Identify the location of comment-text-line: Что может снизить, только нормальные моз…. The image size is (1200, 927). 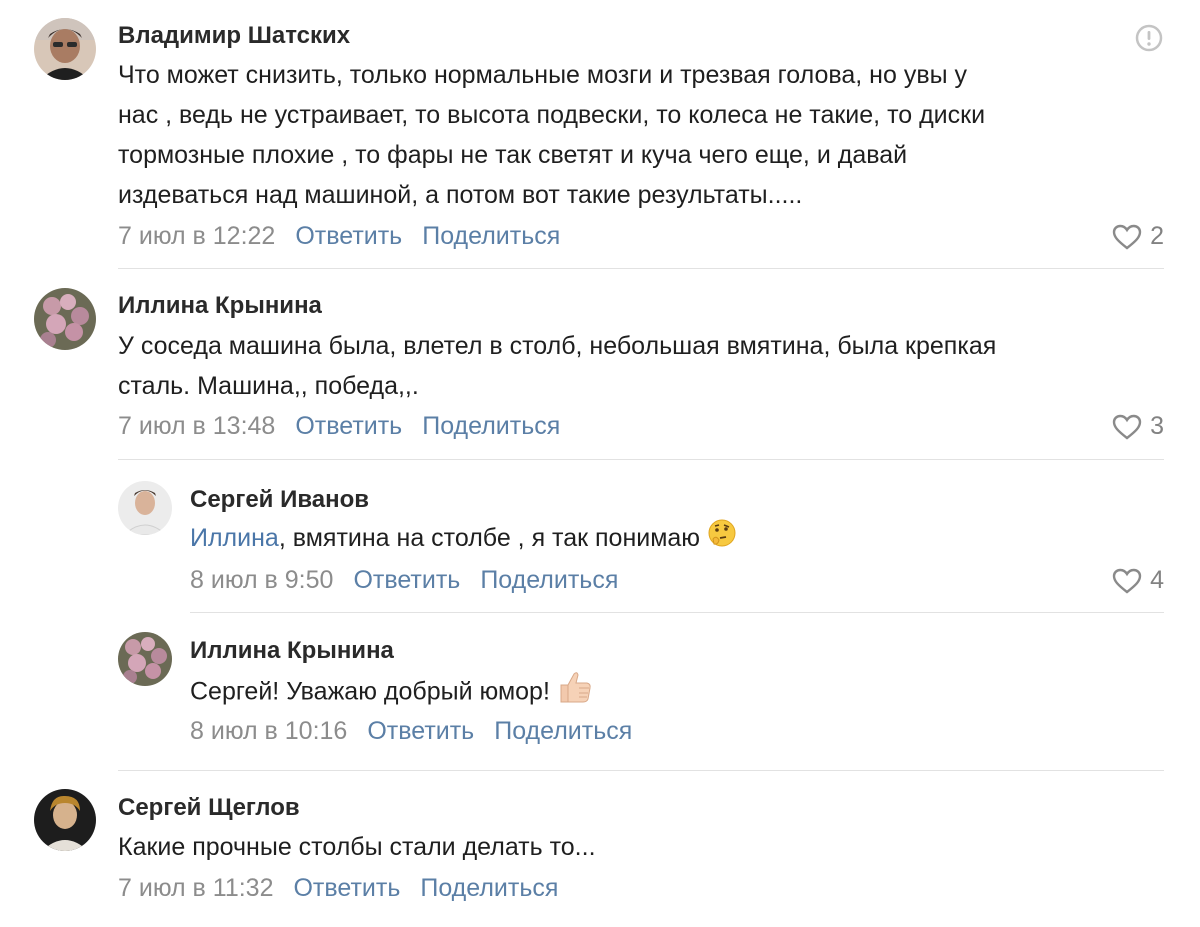
(543, 75).